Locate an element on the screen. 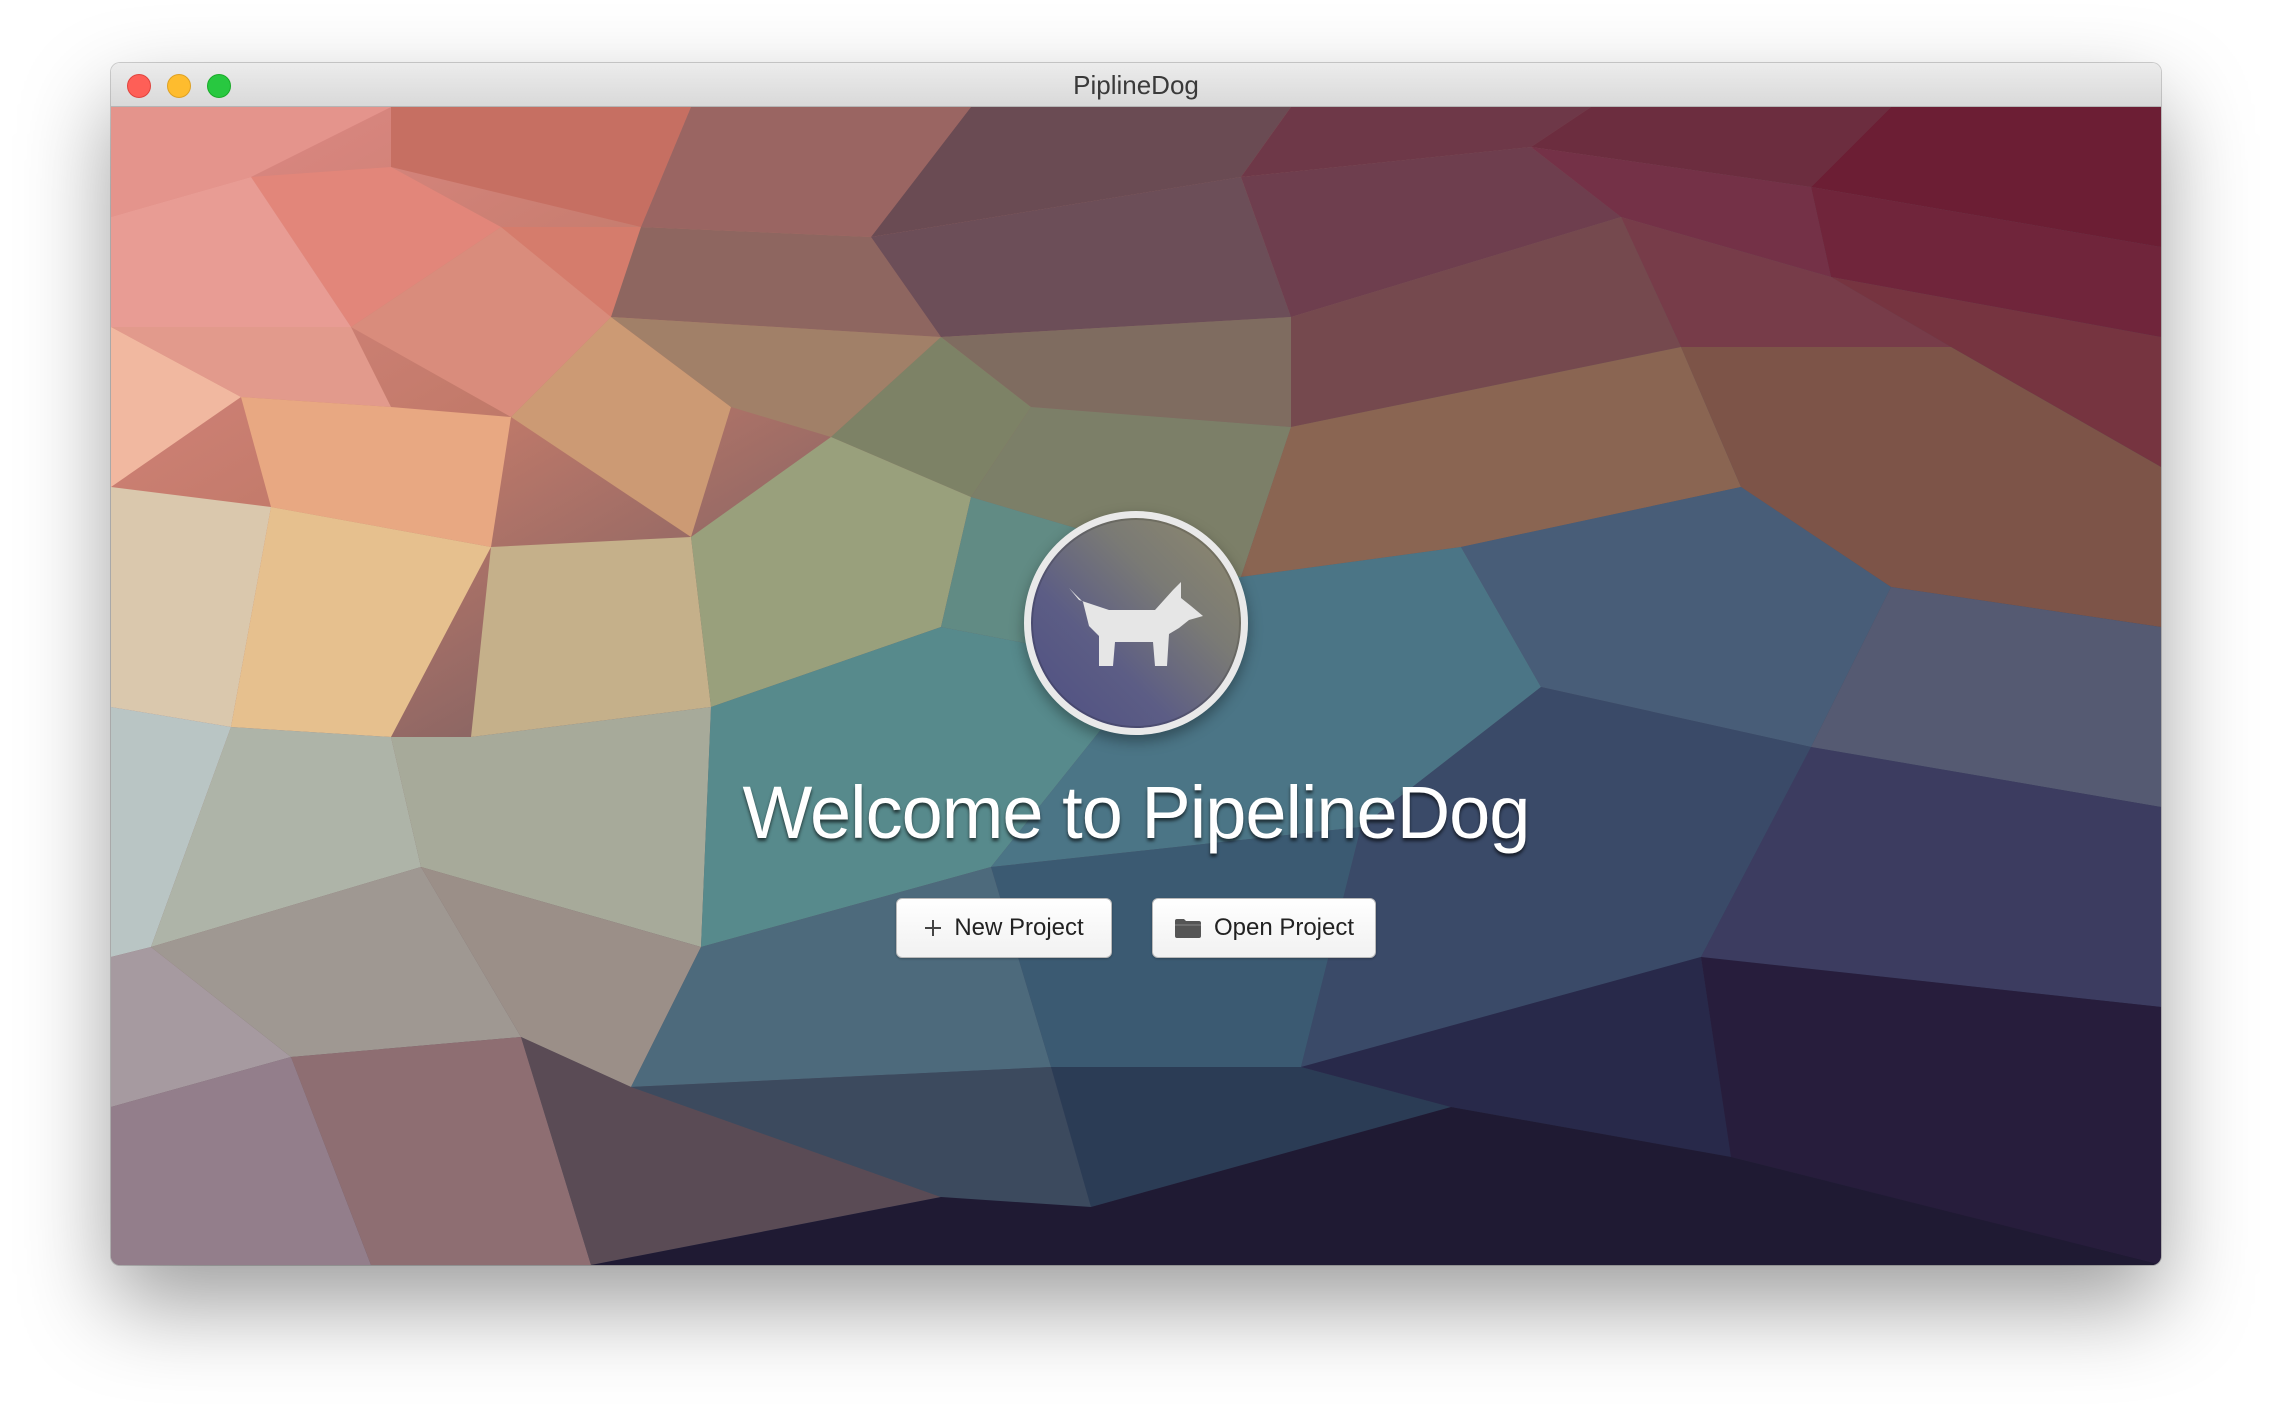 The image size is (2272, 1424). welcome-heading: Welcome to PipelineDog is located at coordinates (1136, 812).